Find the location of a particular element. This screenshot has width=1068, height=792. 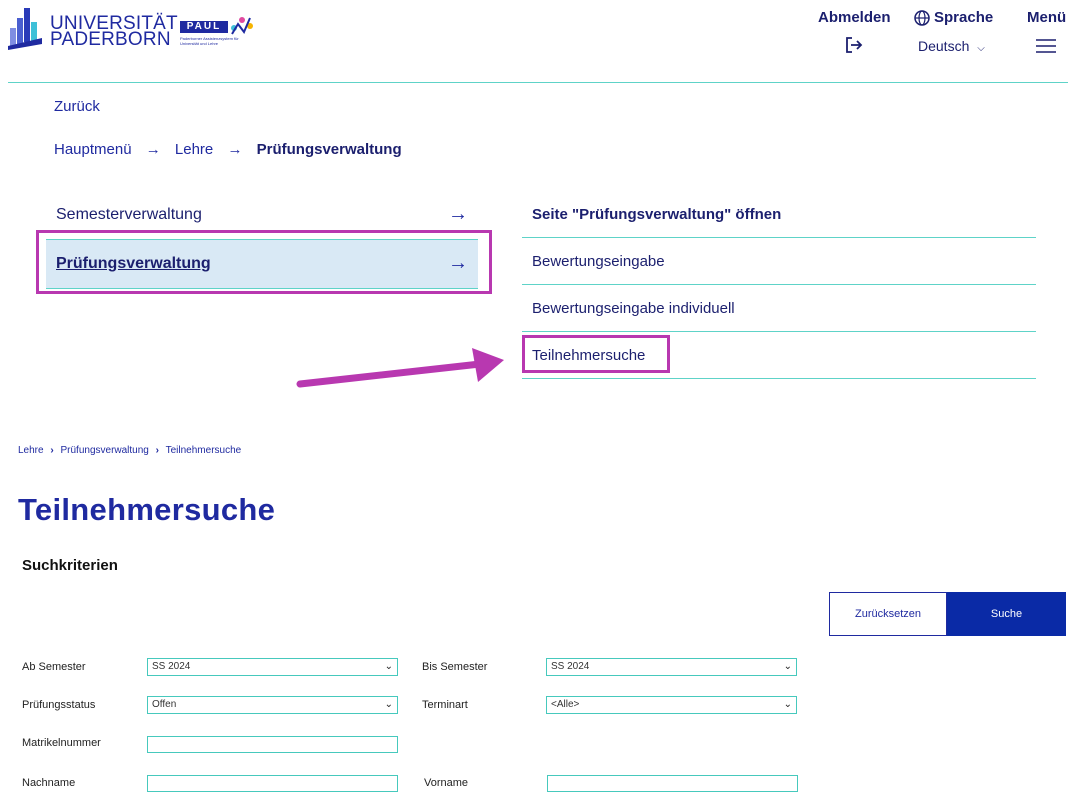

bis-semester-value: SS 2024 is located at coordinates (570, 666).